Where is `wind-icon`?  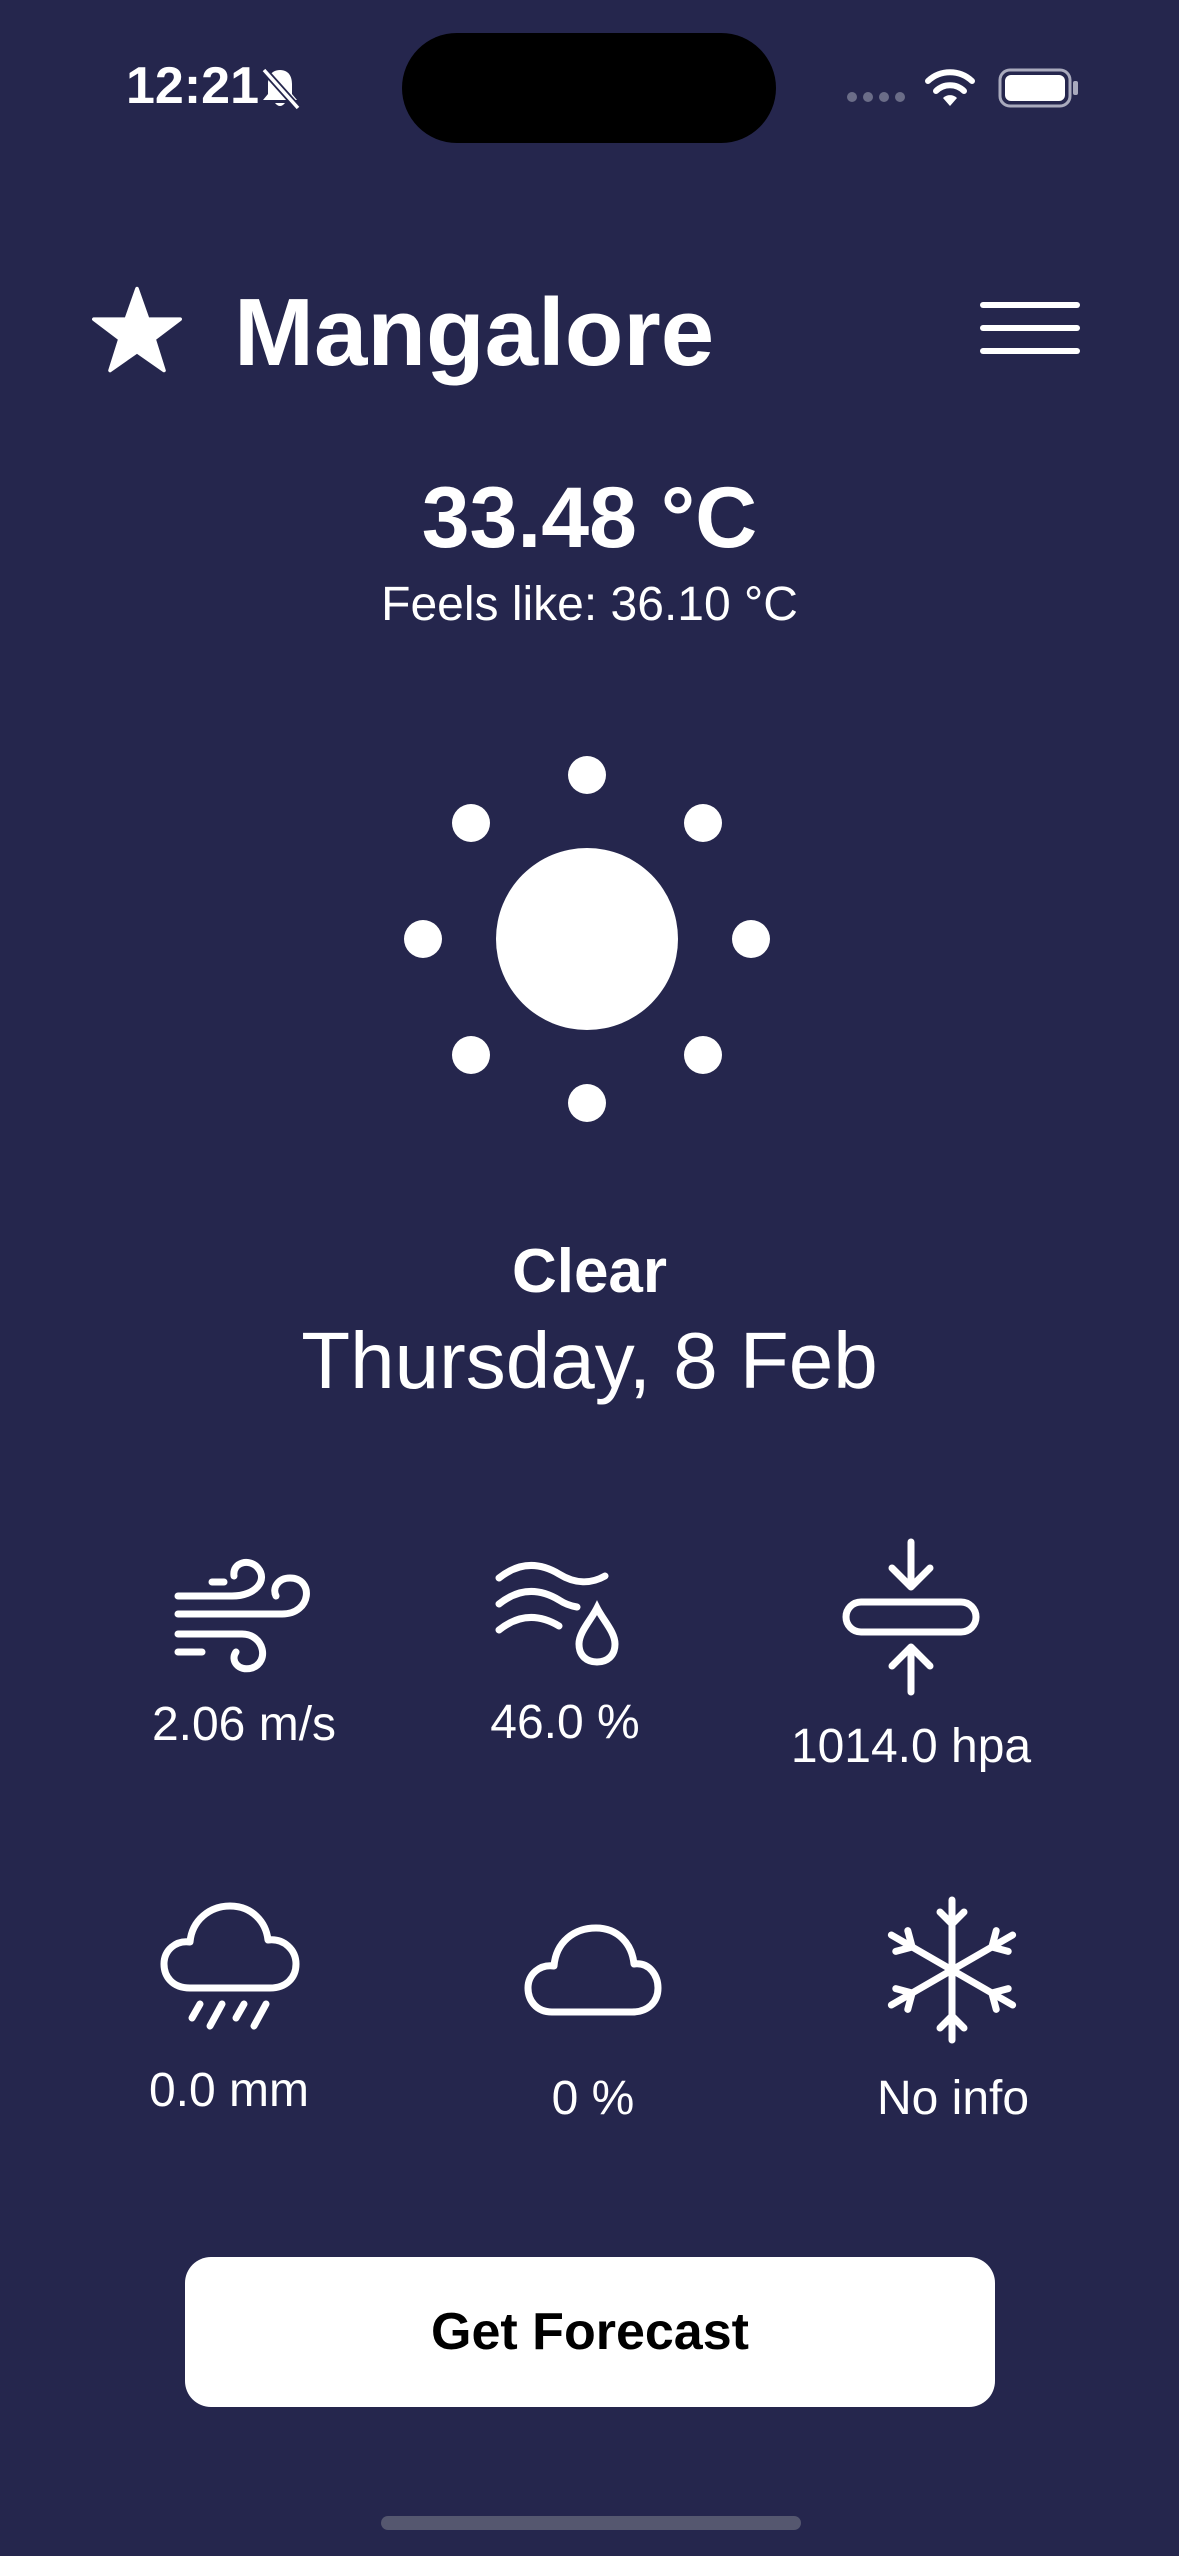
wind-icon is located at coordinates (242, 1615).